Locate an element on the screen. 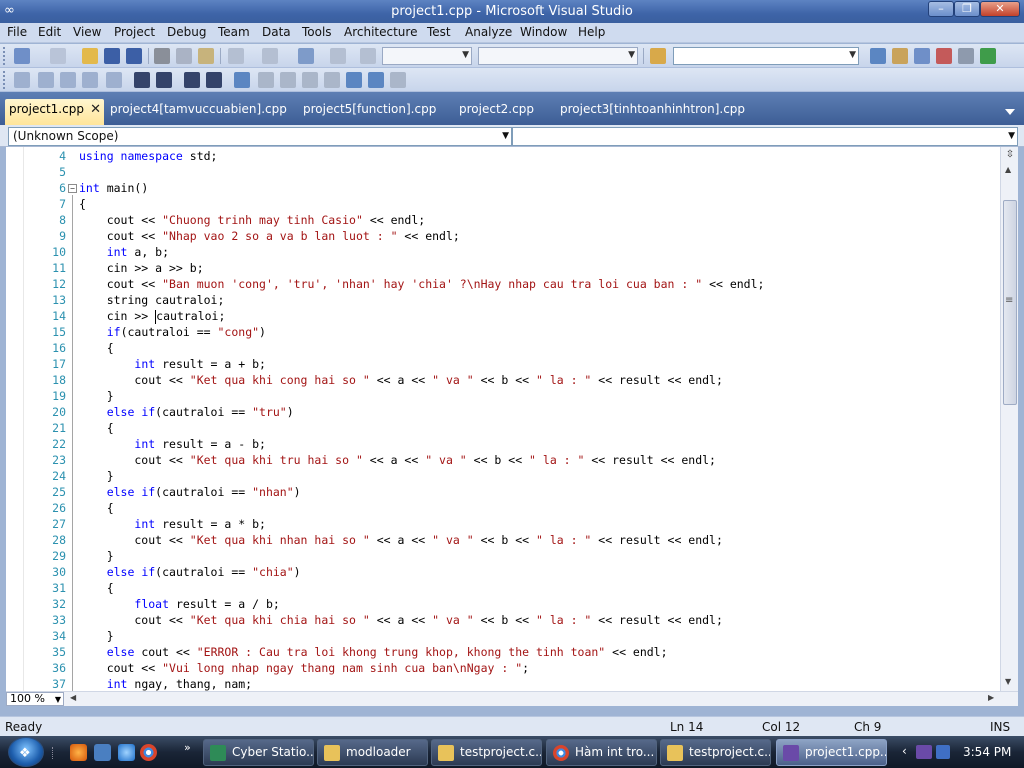  vertical-scrollbar: ⇳ ▲ ≡ ▼ is located at coordinates (1009, 419).